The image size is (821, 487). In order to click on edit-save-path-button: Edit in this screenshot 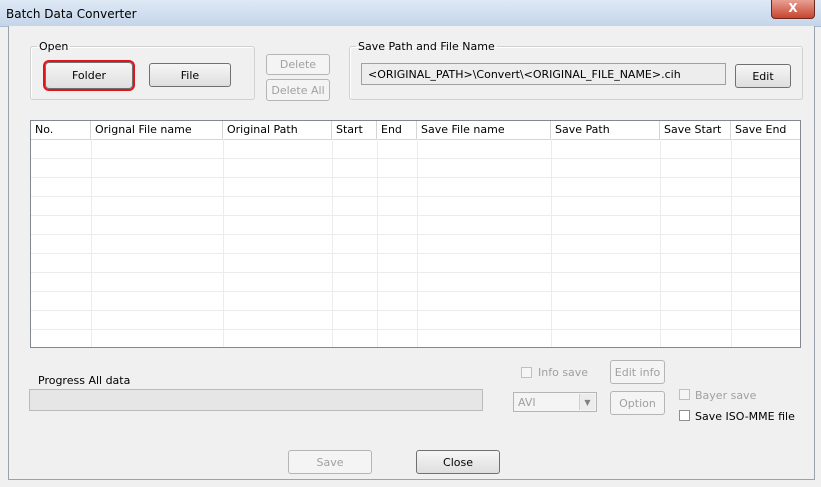, I will do `click(763, 76)`.